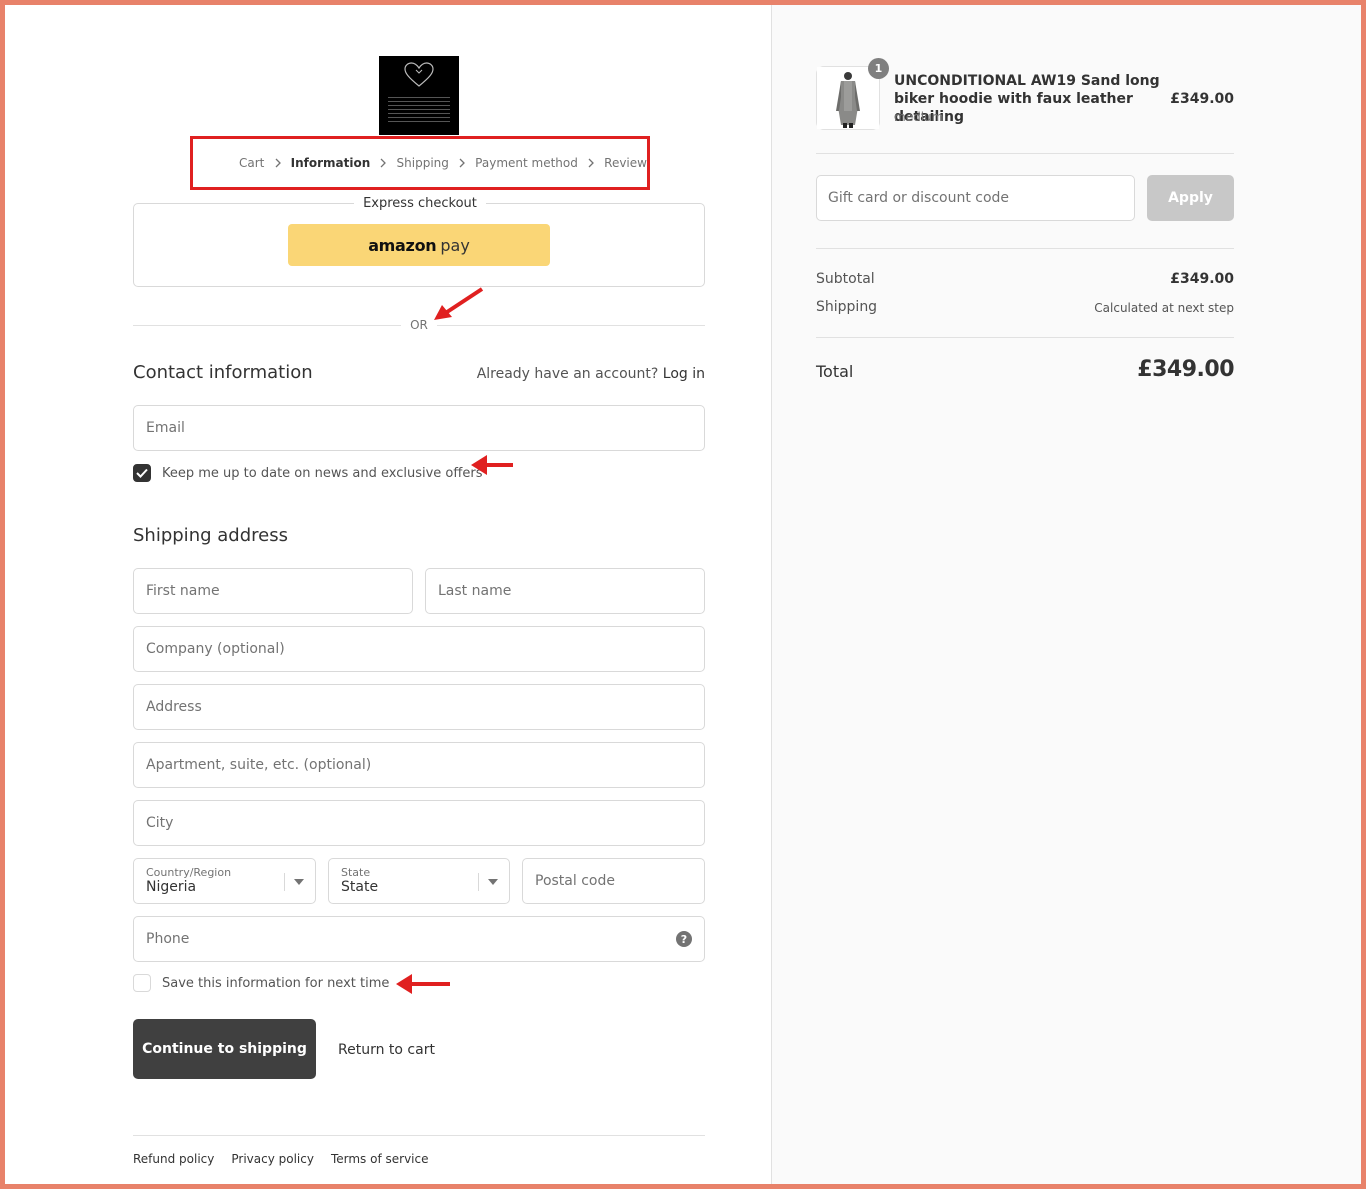  Describe the element at coordinates (1202, 99) in the screenshot. I see `product-price: £349.00` at that location.